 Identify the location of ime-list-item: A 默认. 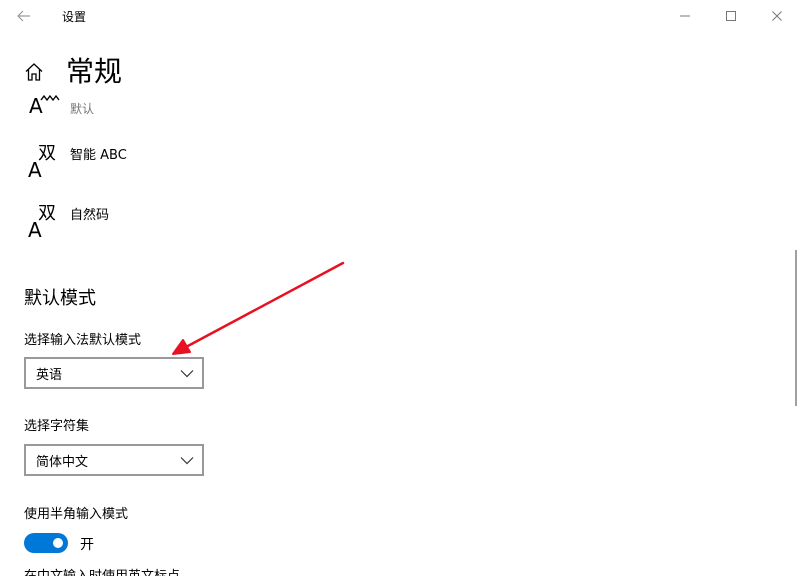
(224, 116).